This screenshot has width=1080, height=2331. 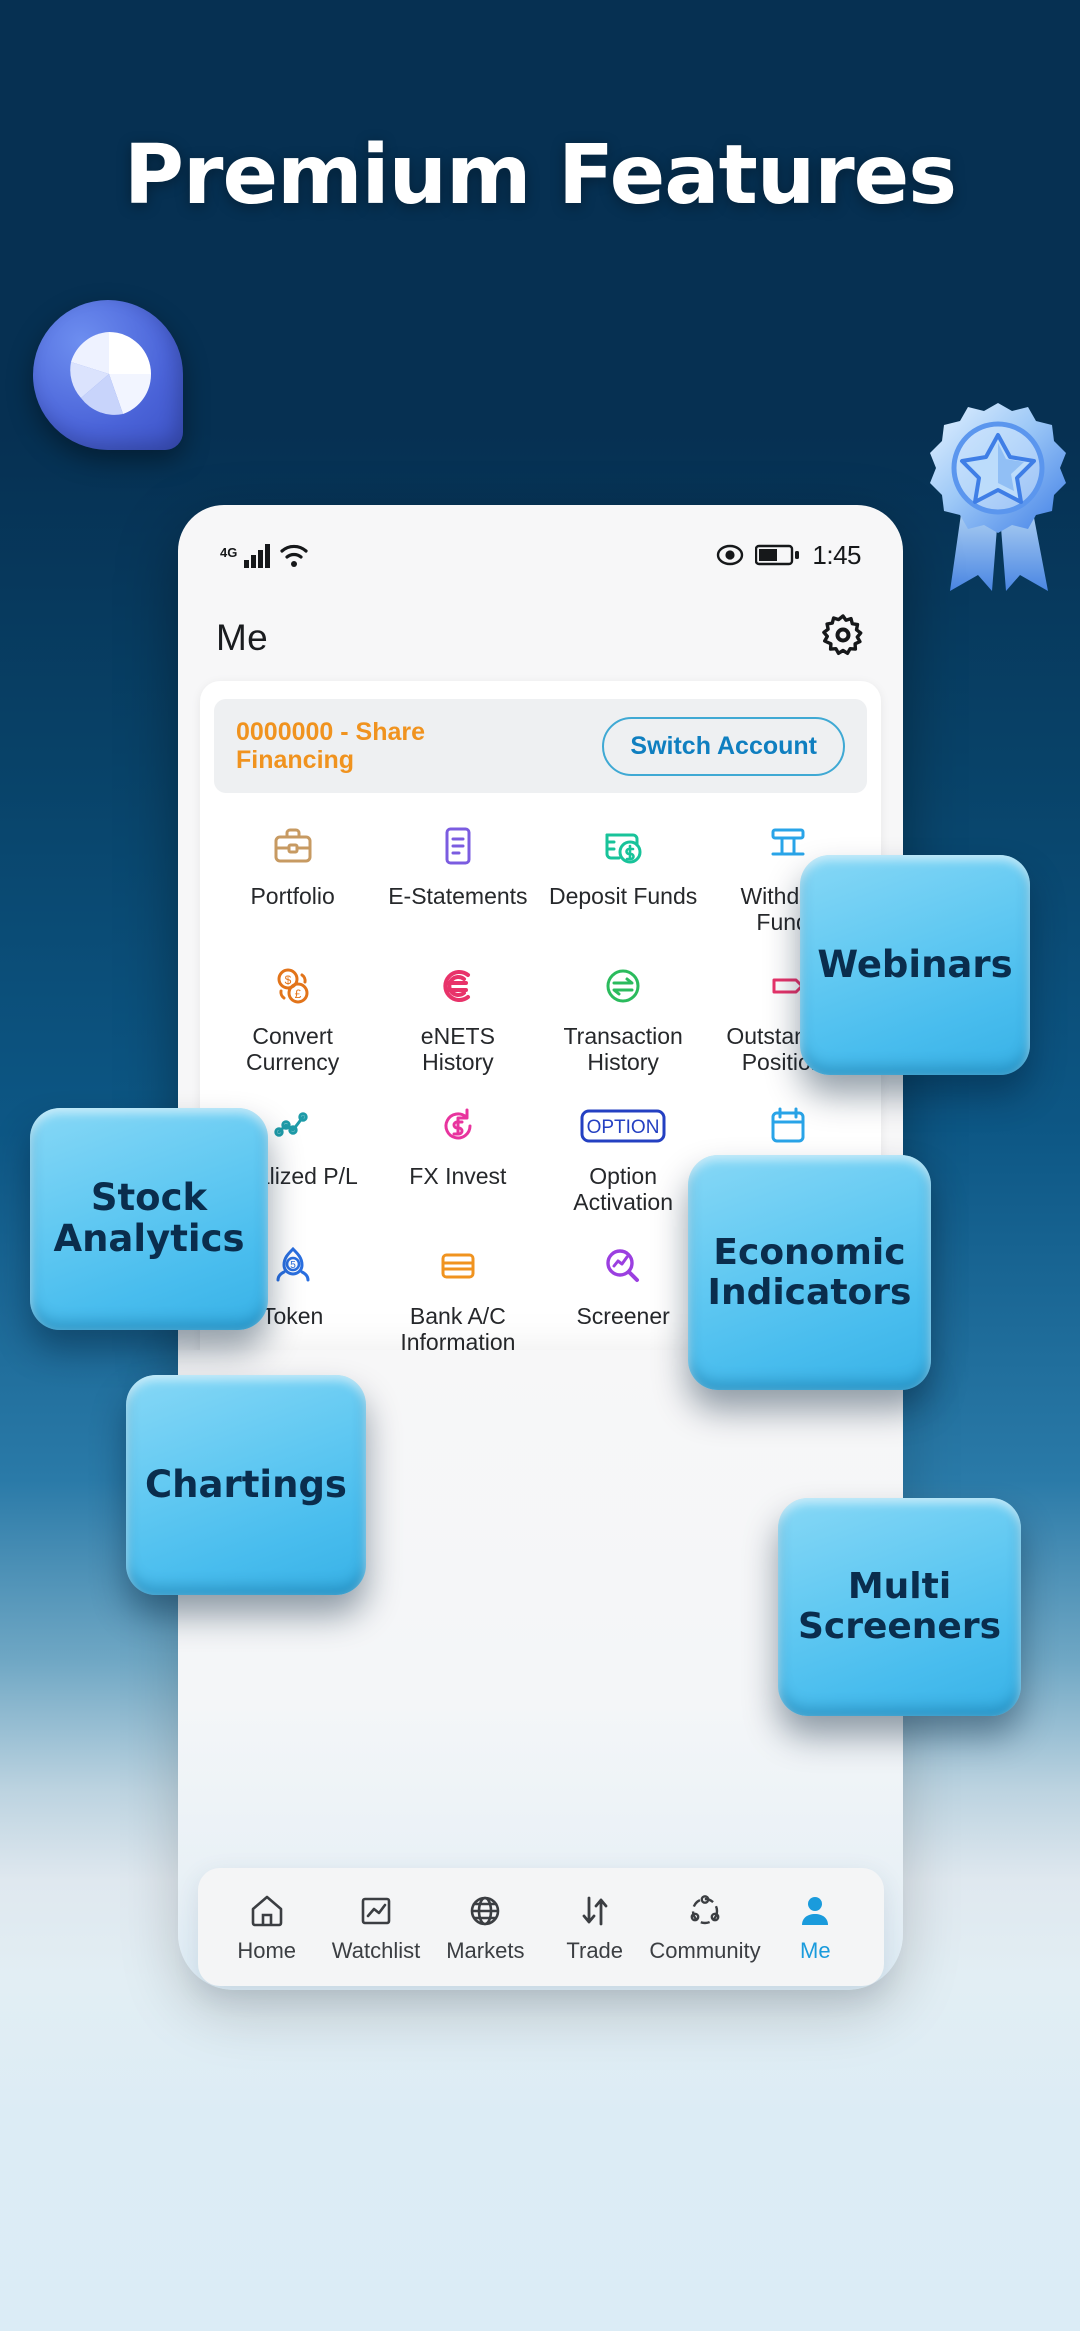 What do you see at coordinates (485, 1910) in the screenshot?
I see `globe-icon` at bounding box center [485, 1910].